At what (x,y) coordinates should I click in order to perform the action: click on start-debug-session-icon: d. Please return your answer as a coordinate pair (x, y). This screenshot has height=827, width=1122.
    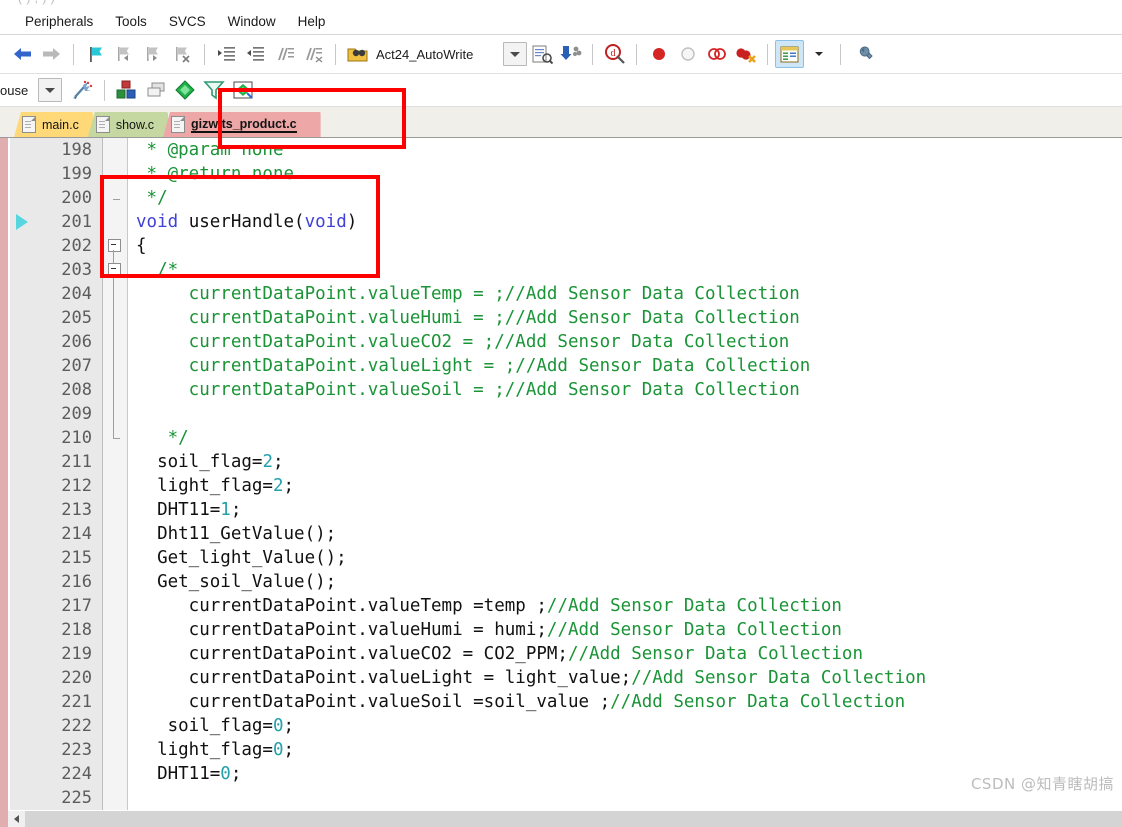
    Looking at the image, I should click on (614, 54).